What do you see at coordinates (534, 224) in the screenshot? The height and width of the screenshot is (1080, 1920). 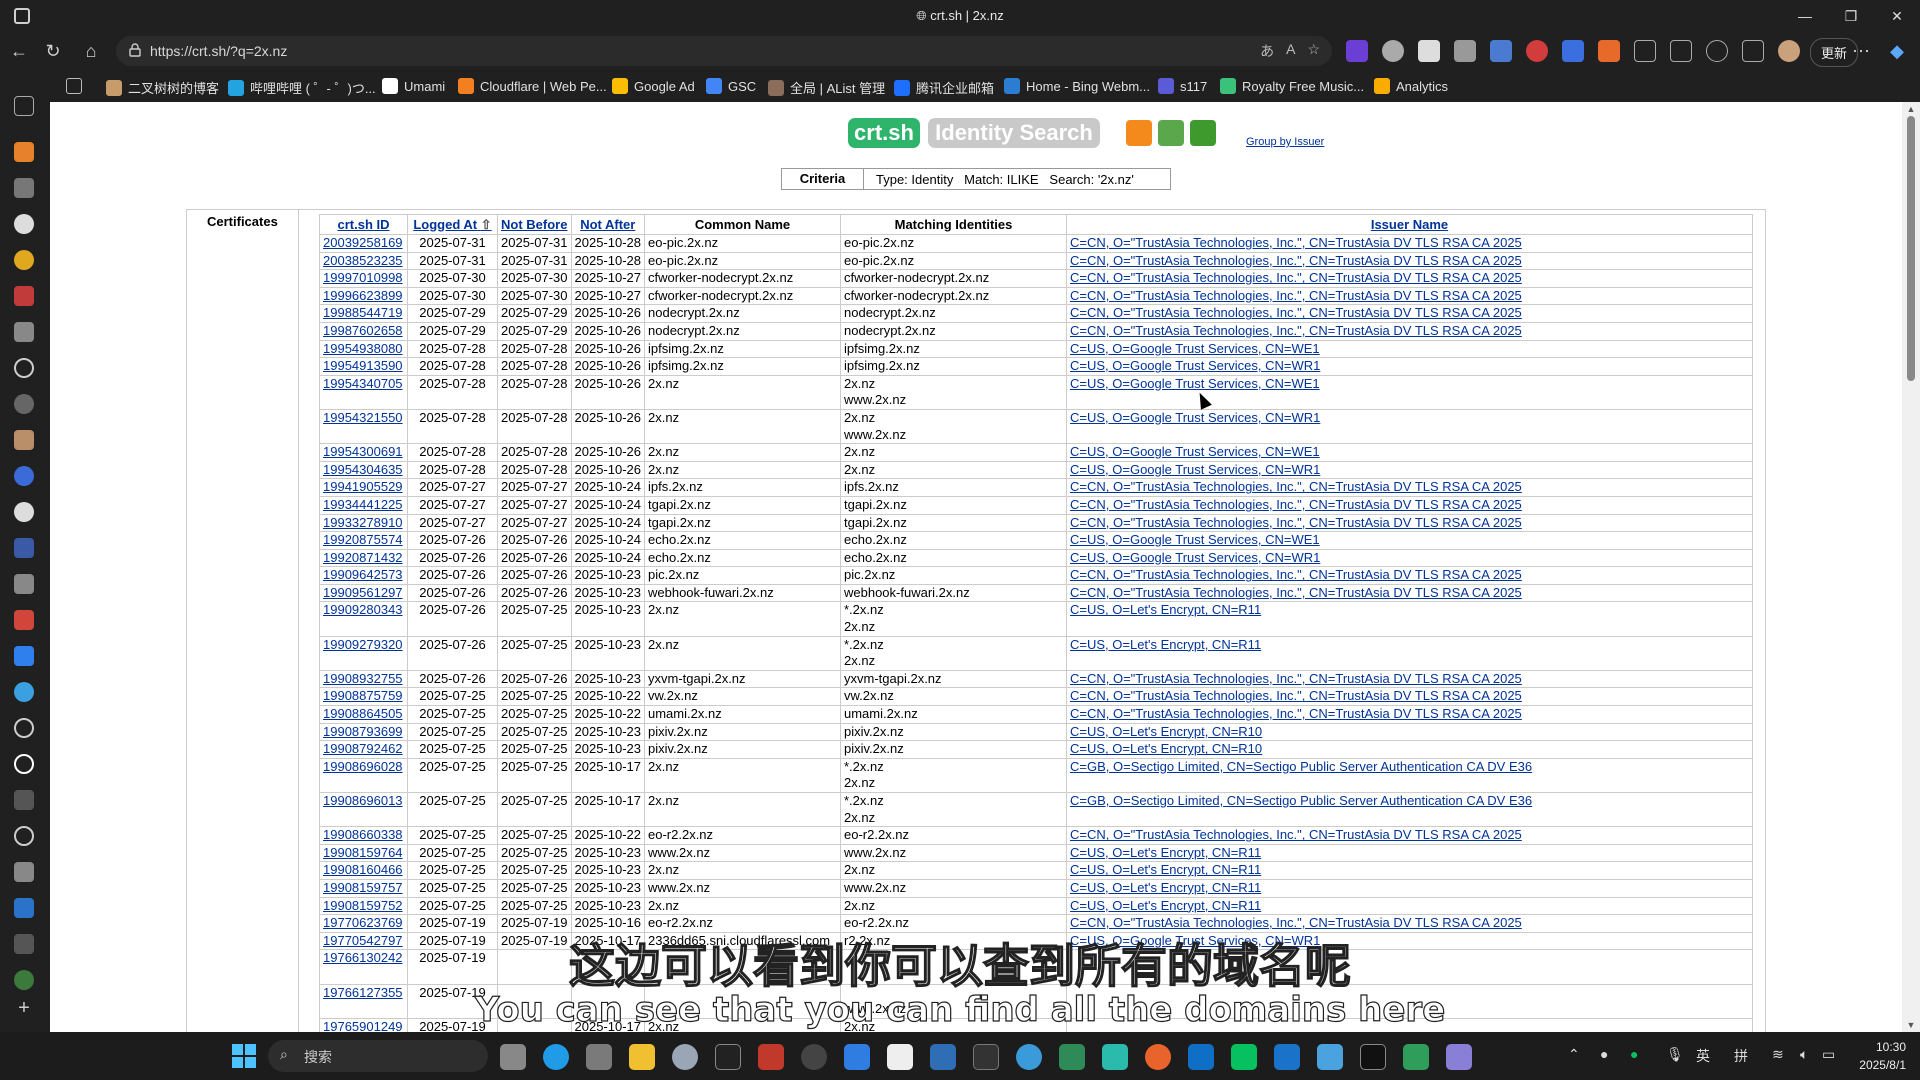 I see `col-header-not-before: Not Before` at bounding box center [534, 224].